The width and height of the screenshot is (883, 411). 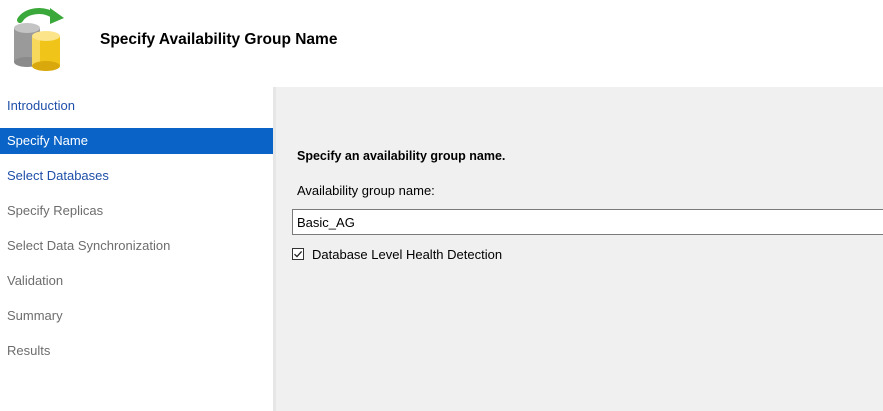 What do you see at coordinates (55, 210) in the screenshot?
I see `nav-item-specify-replicas: Specify Replicas` at bounding box center [55, 210].